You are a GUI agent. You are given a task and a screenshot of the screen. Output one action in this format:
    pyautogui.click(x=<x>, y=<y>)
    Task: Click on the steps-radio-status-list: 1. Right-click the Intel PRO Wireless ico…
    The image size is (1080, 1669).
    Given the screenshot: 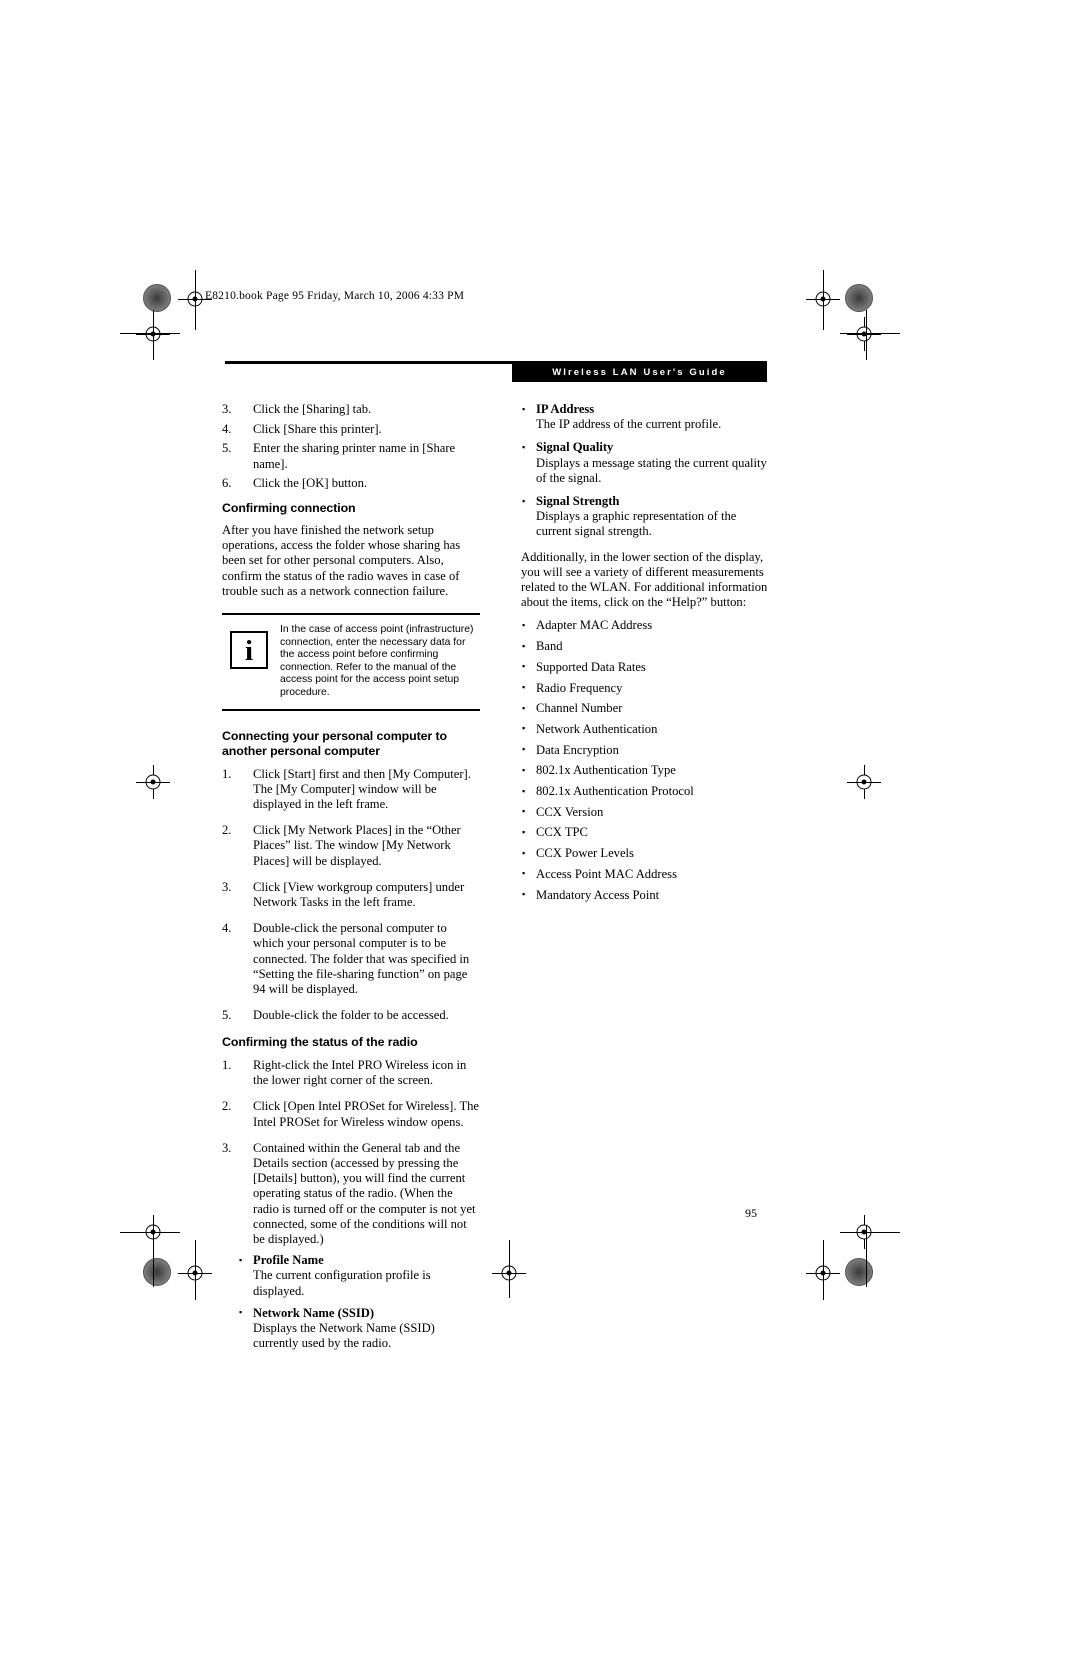 What is the action you would take?
    pyautogui.click(x=351, y=1152)
    